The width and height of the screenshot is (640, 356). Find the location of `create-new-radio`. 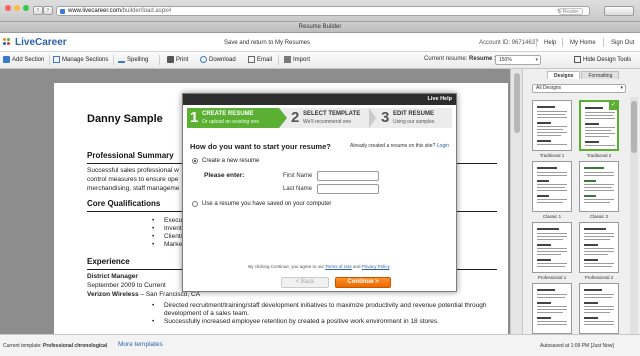

create-new-radio is located at coordinates (195, 161).